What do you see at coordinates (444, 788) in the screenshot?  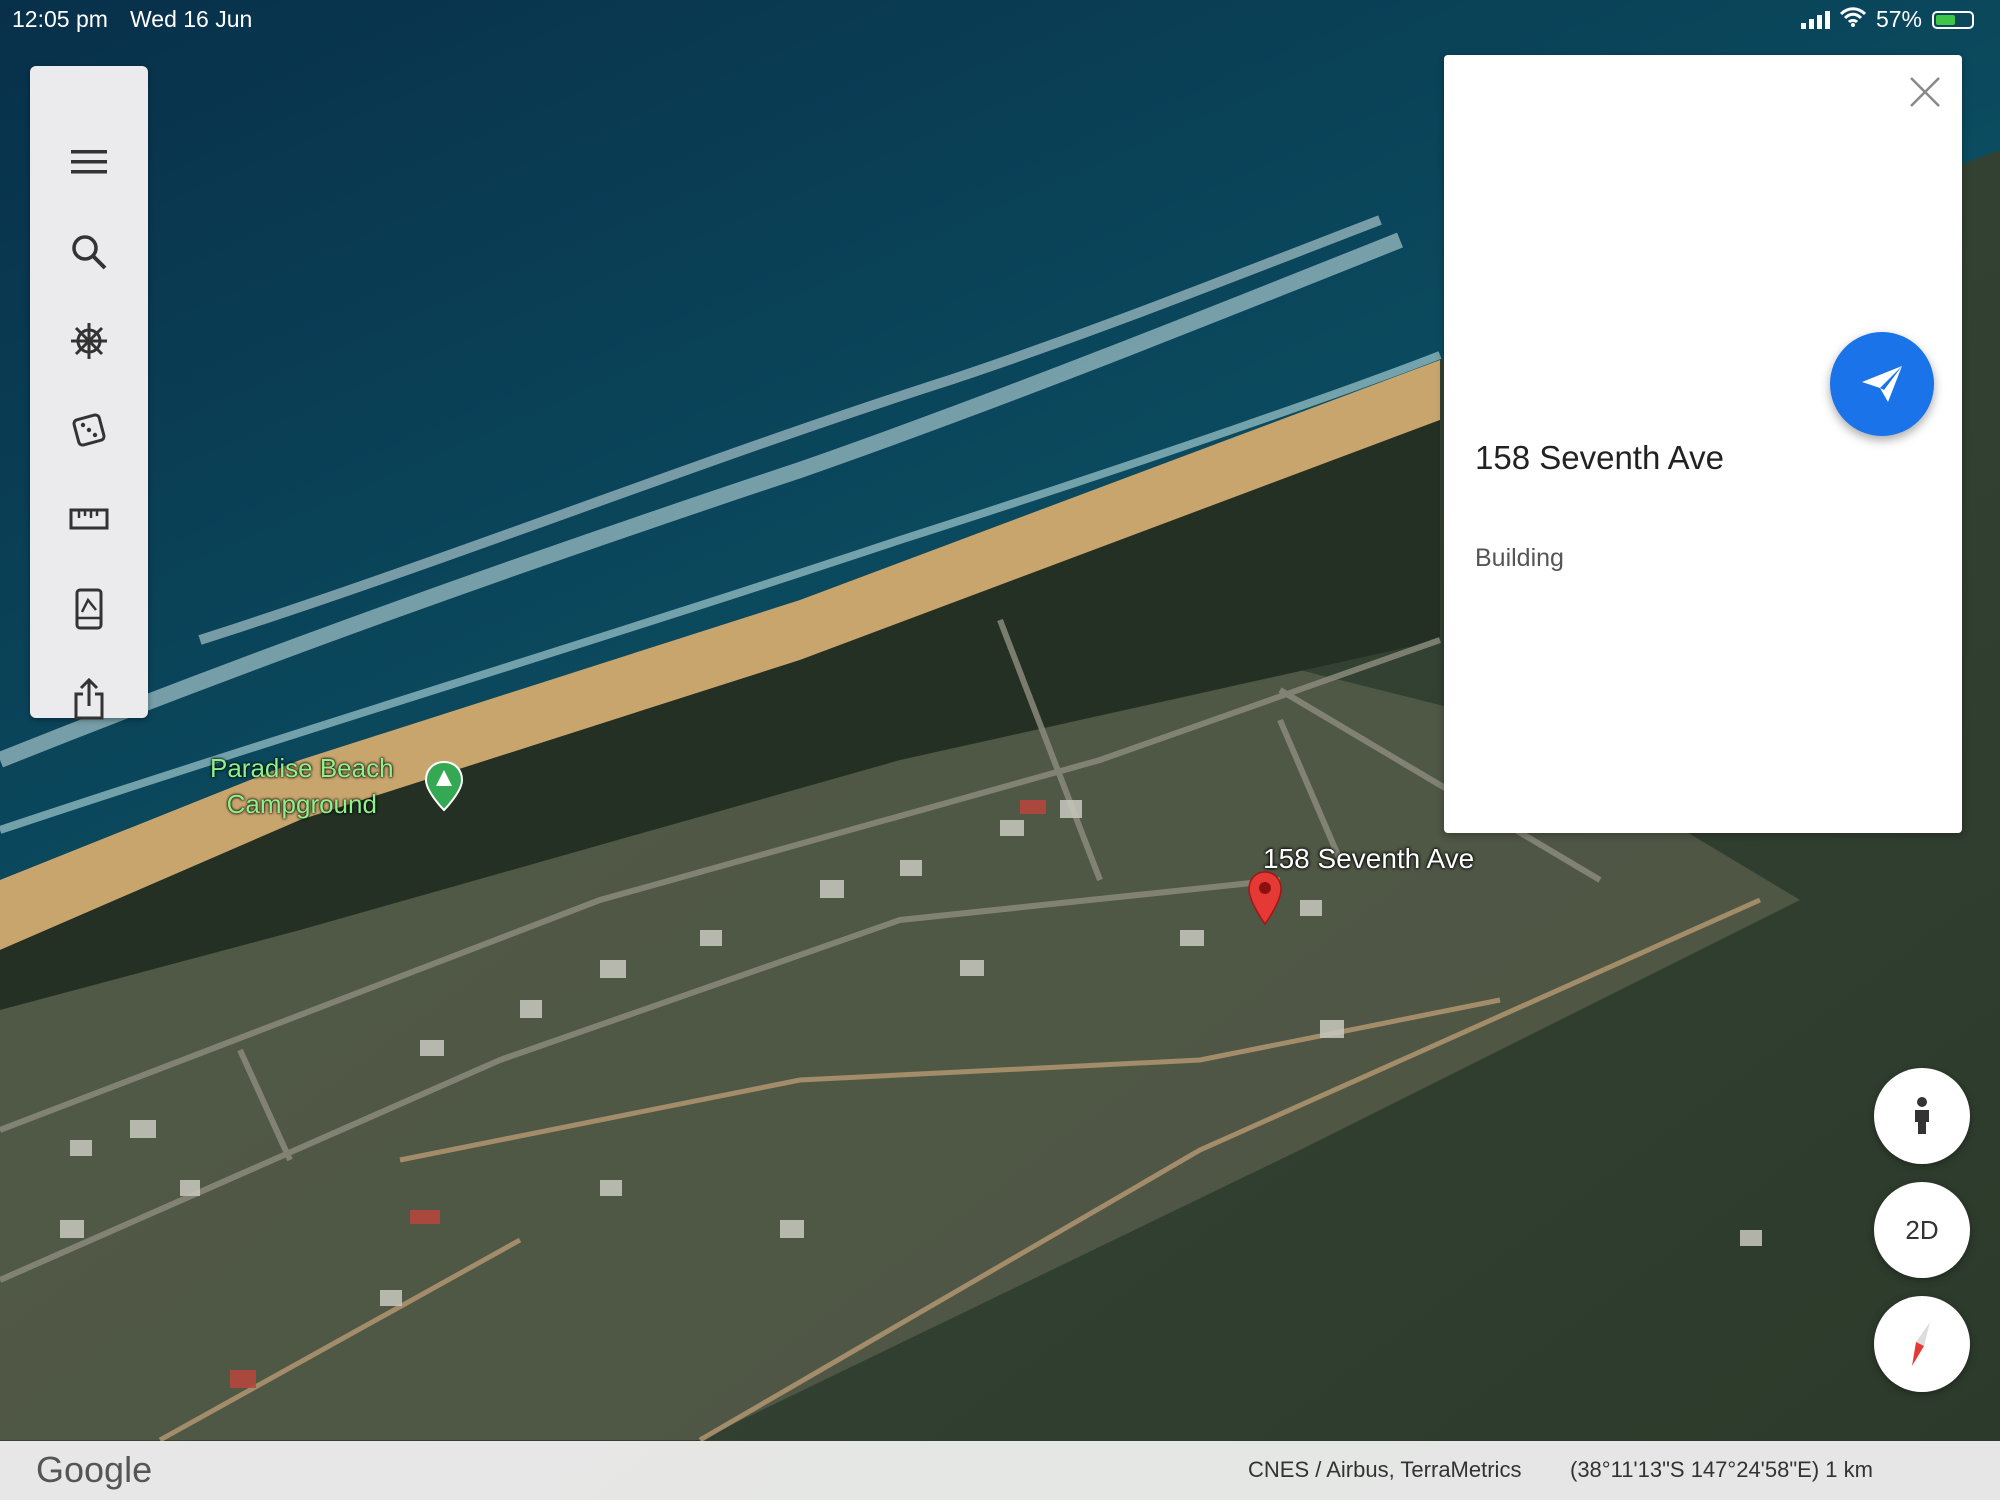 I see `campground-icon` at bounding box center [444, 788].